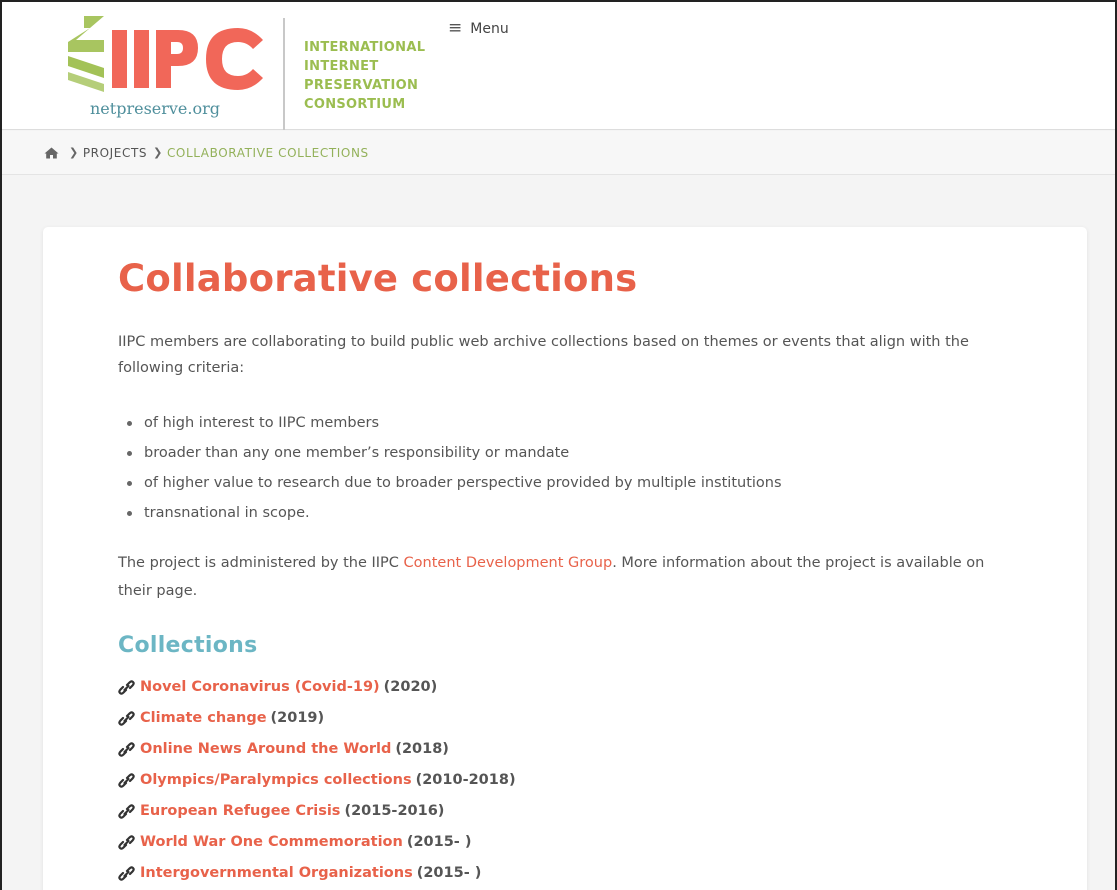 The width and height of the screenshot is (1117, 890). What do you see at coordinates (378, 278) in the screenshot?
I see `page-title: Collaborative collections` at bounding box center [378, 278].